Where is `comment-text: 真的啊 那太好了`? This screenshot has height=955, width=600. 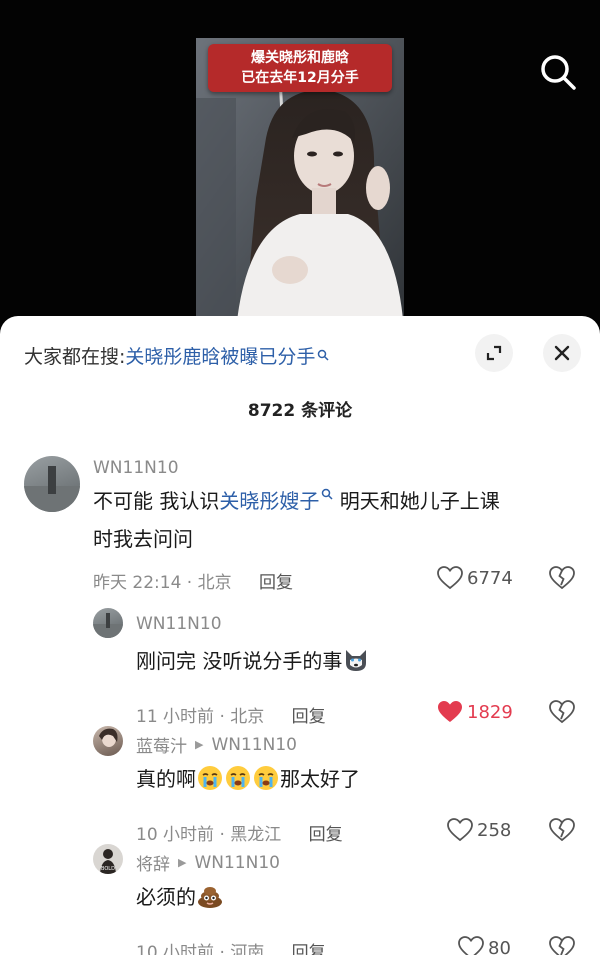
comment-text: 真的啊 那太好了 is located at coordinates (248, 778).